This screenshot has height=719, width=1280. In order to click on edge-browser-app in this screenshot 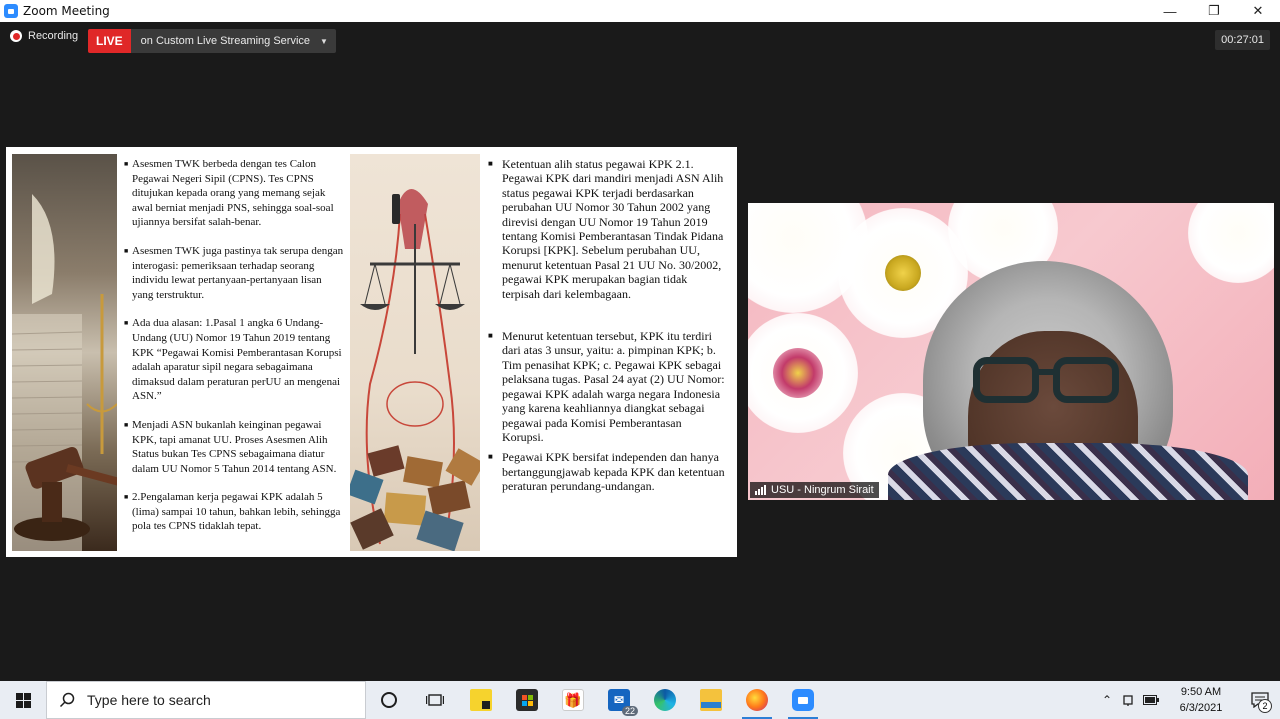, I will do `click(665, 700)`.